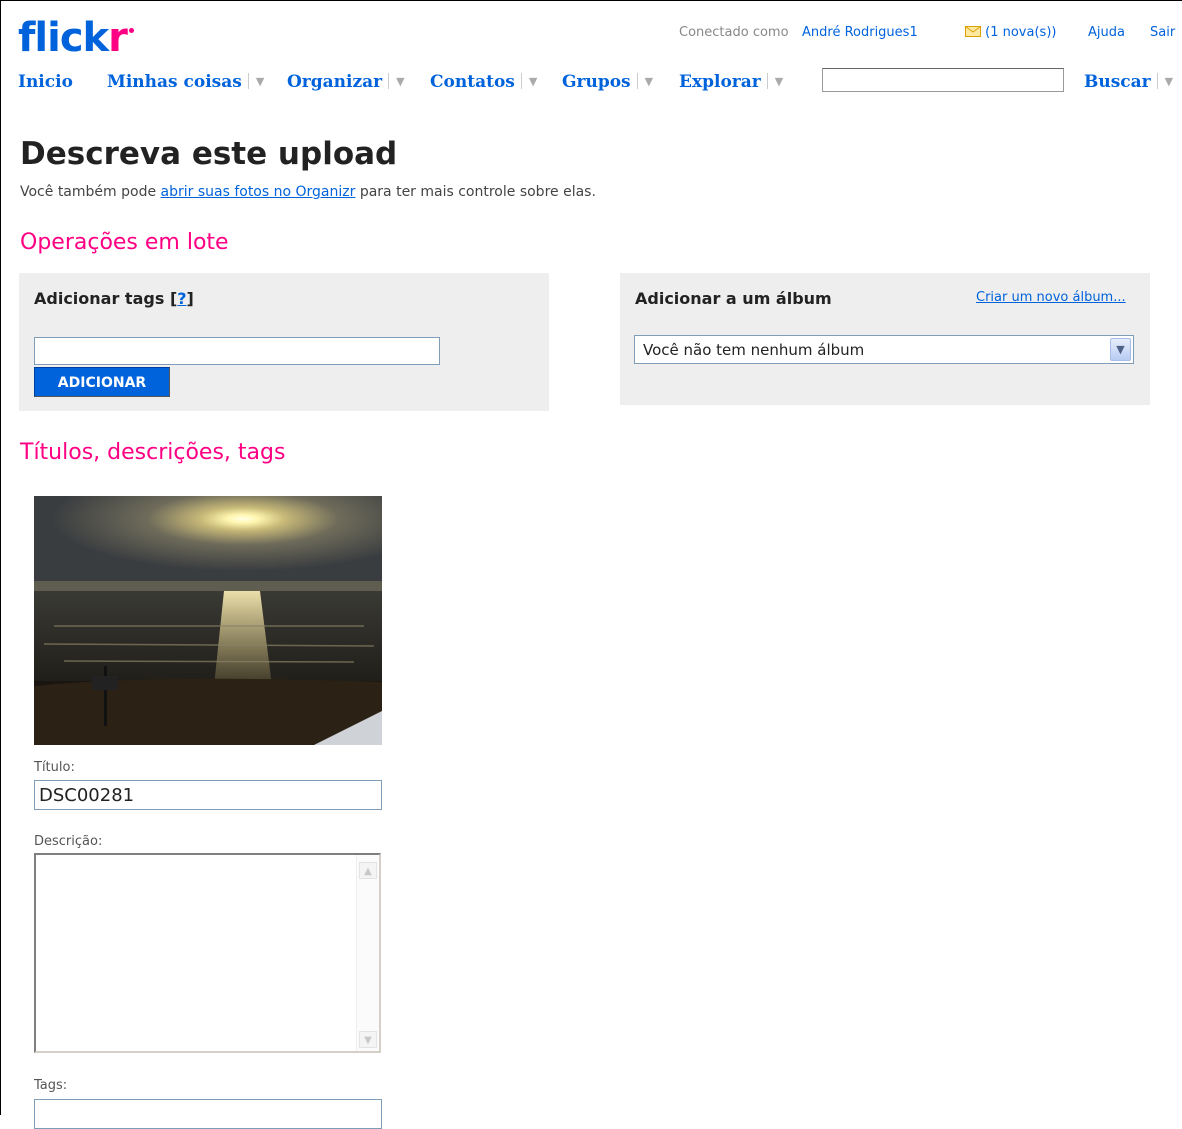  Describe the element at coordinates (207, 953) in the screenshot. I see `description-textarea: ▲ ▼` at that location.